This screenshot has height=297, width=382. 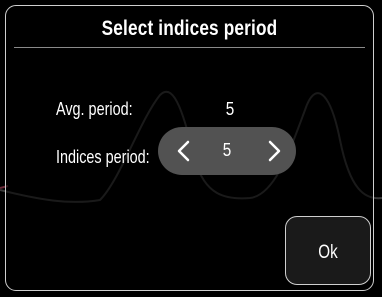 What do you see at coordinates (94, 109) in the screenshot?
I see `avg-period-label: Avg. period:` at bounding box center [94, 109].